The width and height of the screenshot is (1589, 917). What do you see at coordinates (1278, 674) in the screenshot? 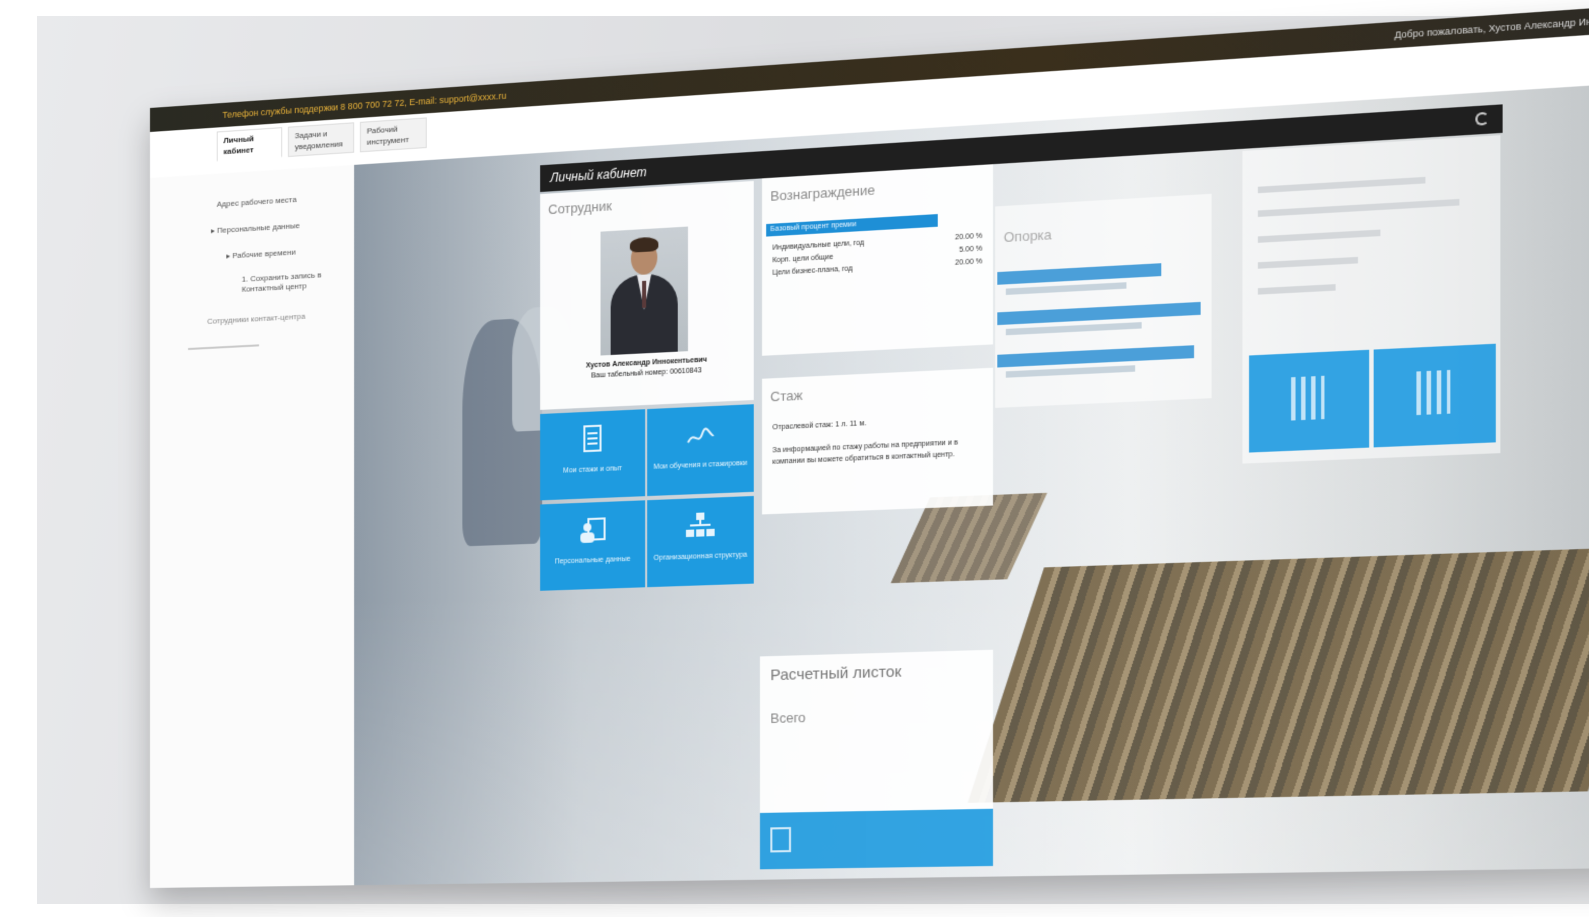
I see `floor-pattern-main` at bounding box center [1278, 674].